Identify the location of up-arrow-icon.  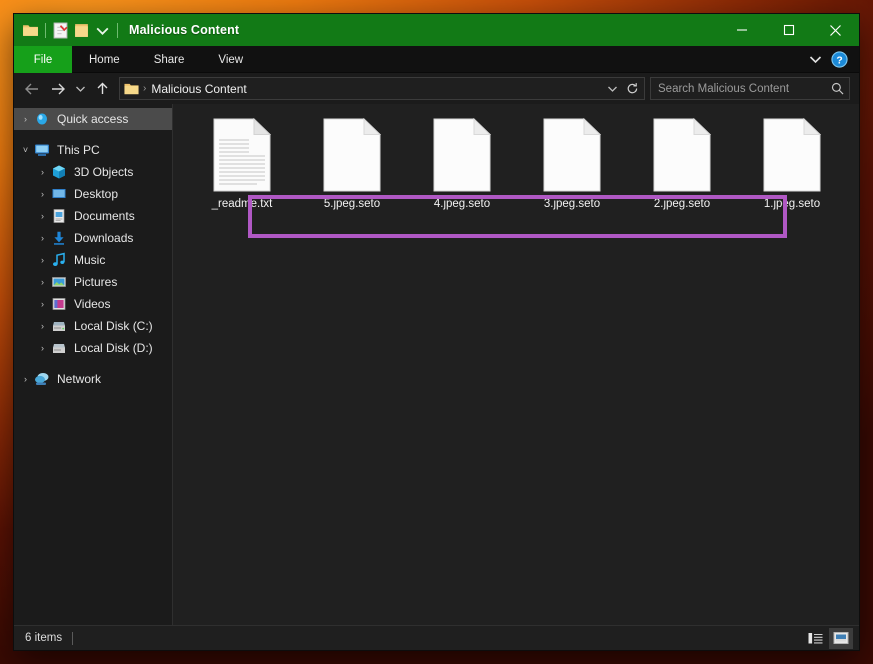
(102, 88).